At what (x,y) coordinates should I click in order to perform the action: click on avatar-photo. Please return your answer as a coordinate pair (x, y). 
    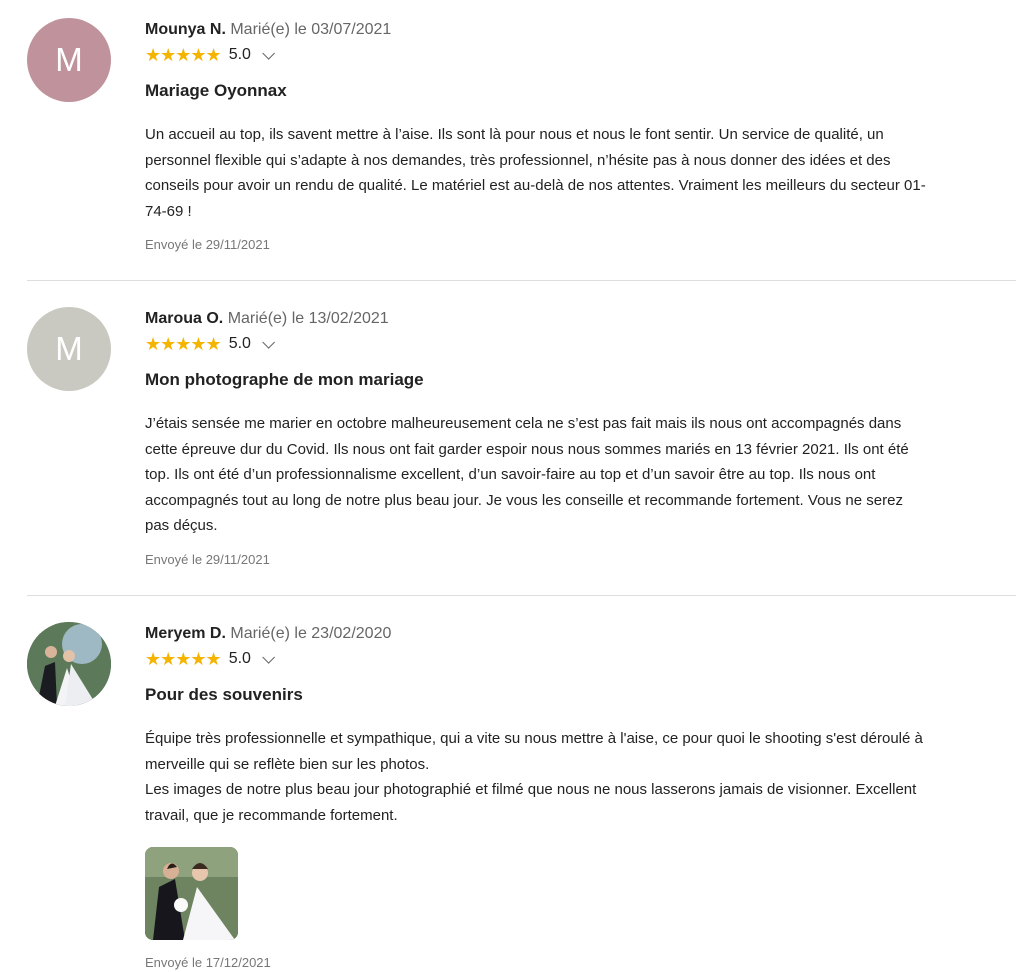
    Looking at the image, I should click on (69, 664).